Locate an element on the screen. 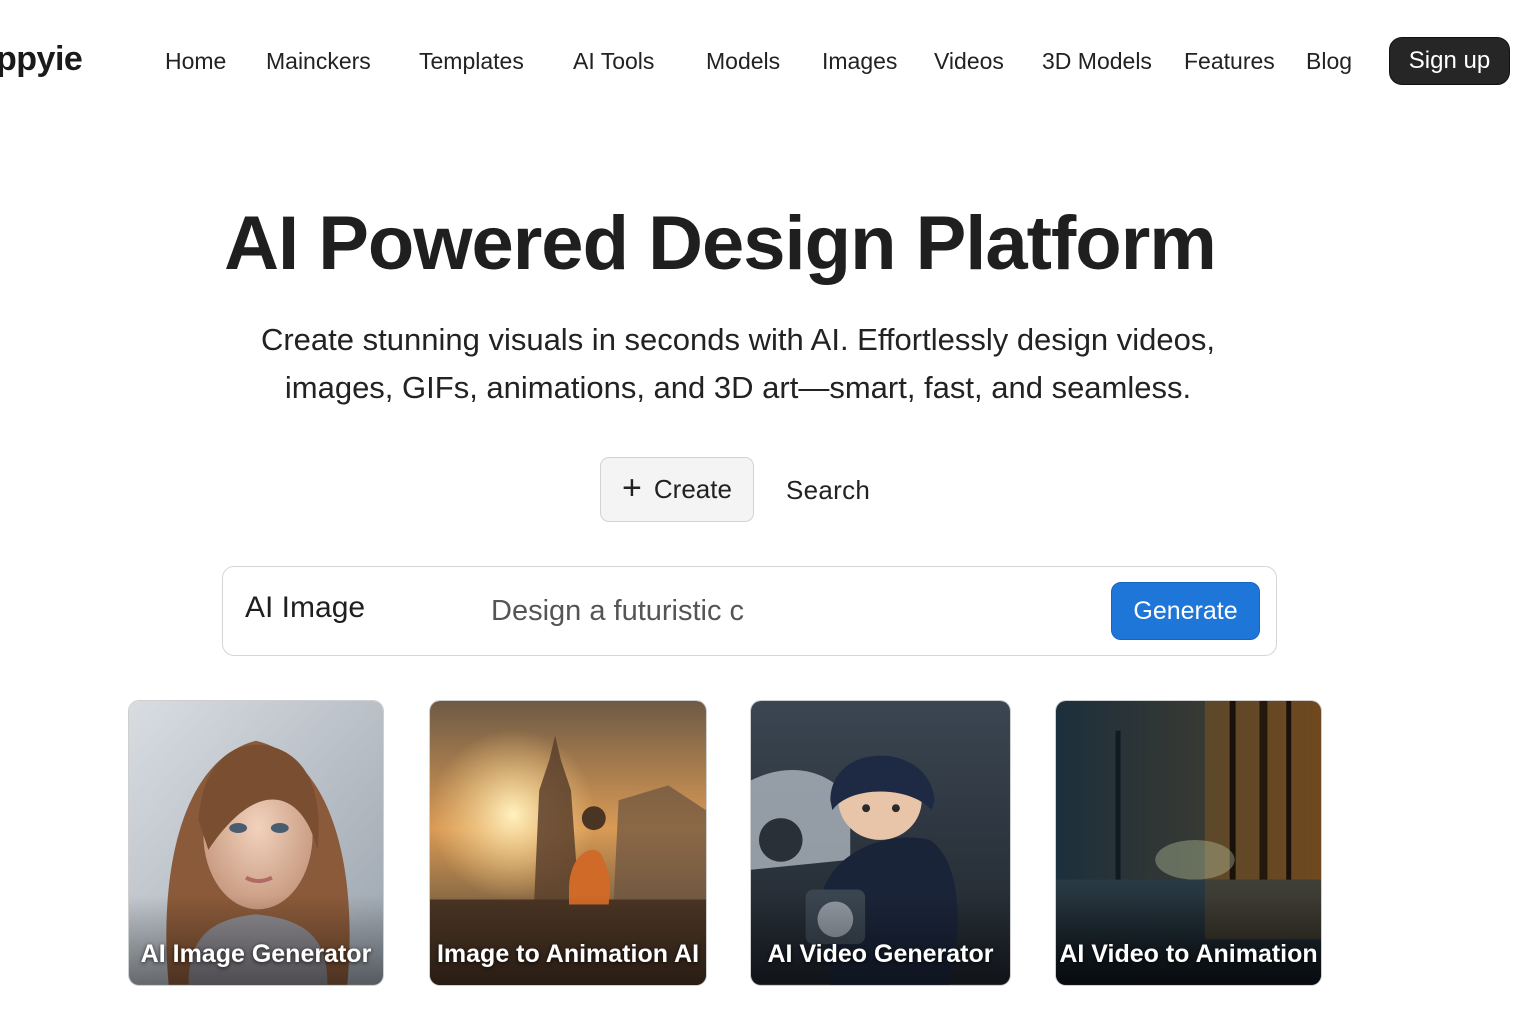 Image resolution: width=1536 pixels, height=1024 pixels. nav-link-models: Models is located at coordinates (743, 61).